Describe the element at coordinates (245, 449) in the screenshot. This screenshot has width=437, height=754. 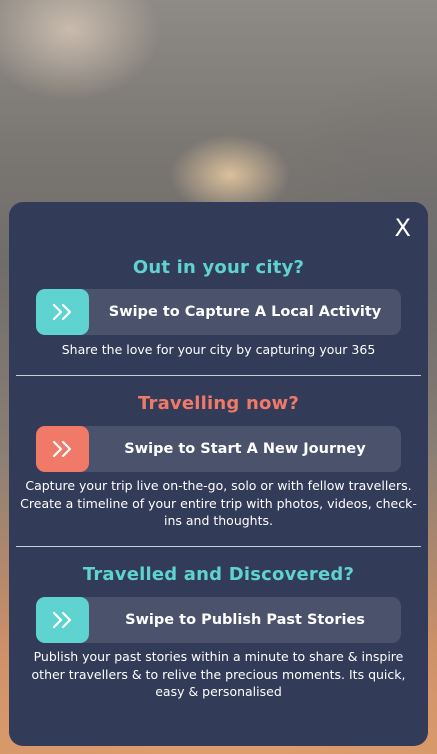
I see `swipe-label: Swipe to Start A New Journey` at that location.